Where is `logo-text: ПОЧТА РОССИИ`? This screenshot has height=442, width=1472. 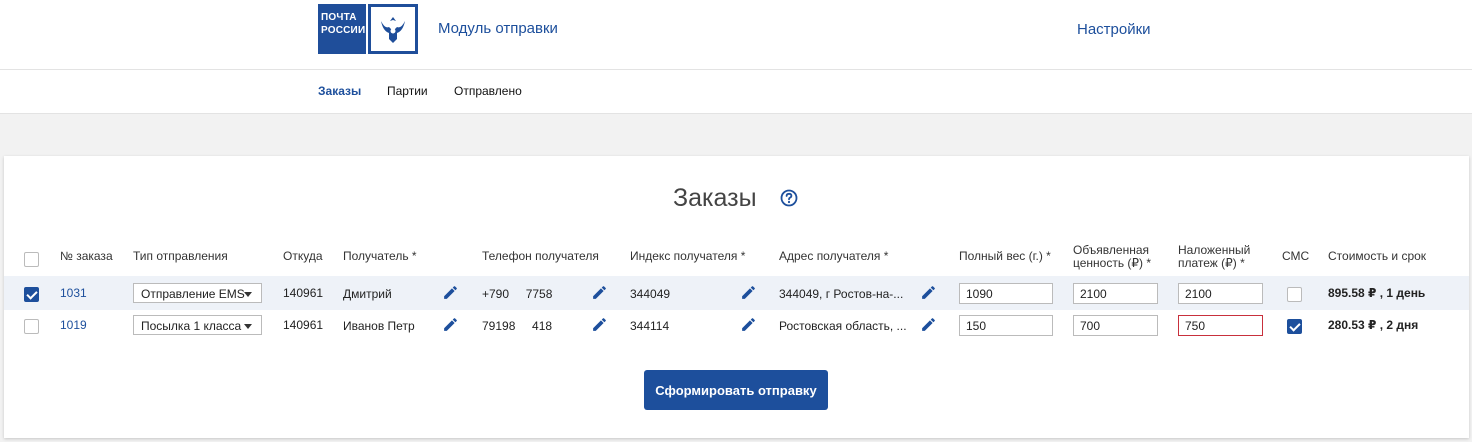 logo-text: ПОЧТА РОССИИ is located at coordinates (342, 29).